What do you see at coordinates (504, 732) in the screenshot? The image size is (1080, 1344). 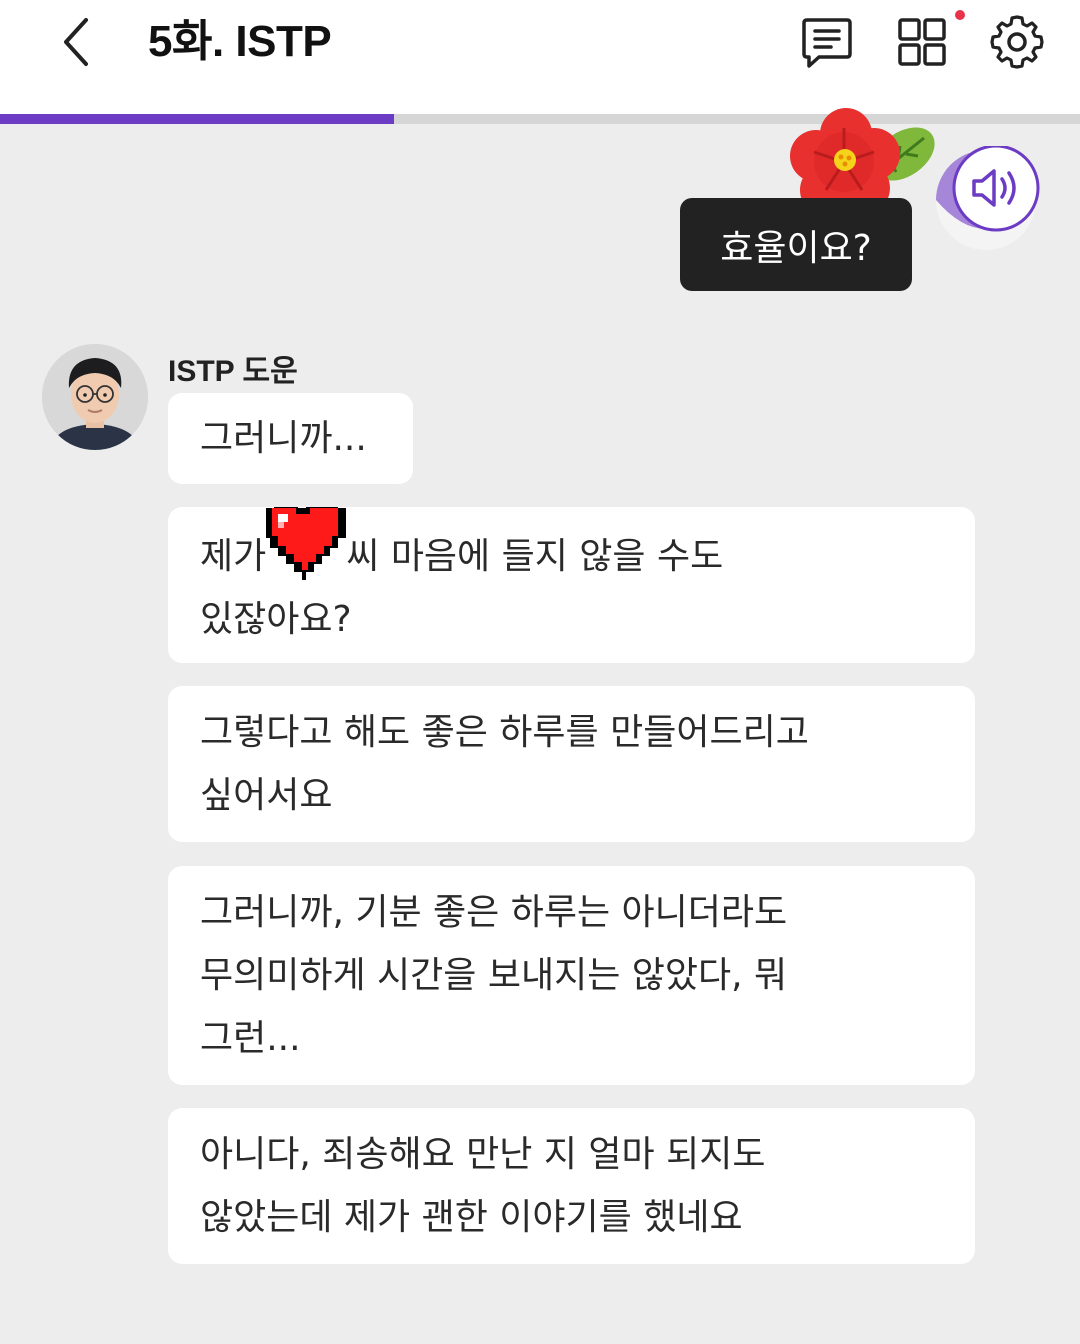 I see `message-text: 그렇다고 해도 좋은 하루를 만들어드리고` at bounding box center [504, 732].